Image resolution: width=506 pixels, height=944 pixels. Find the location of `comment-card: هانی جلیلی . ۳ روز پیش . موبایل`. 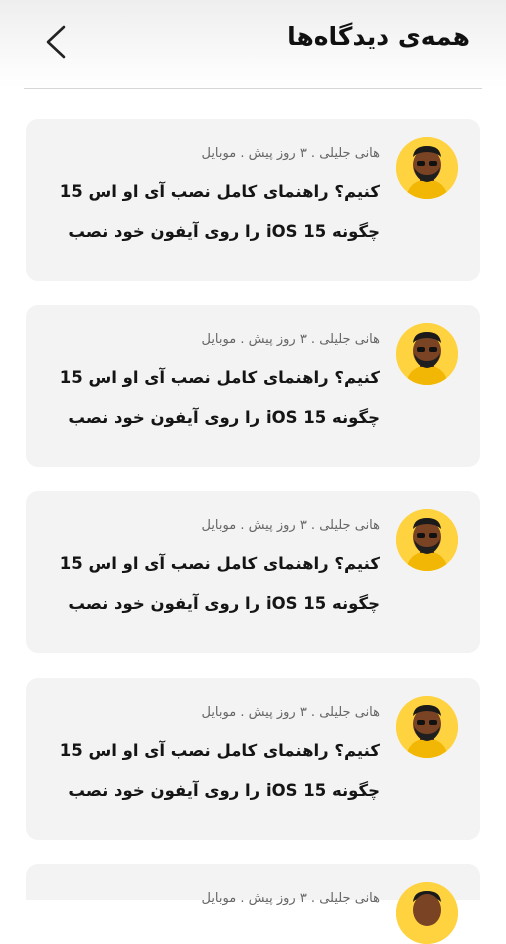

comment-card: هانی جلیلی . ۳ روز پیش . موبایل is located at coordinates (253, 904).